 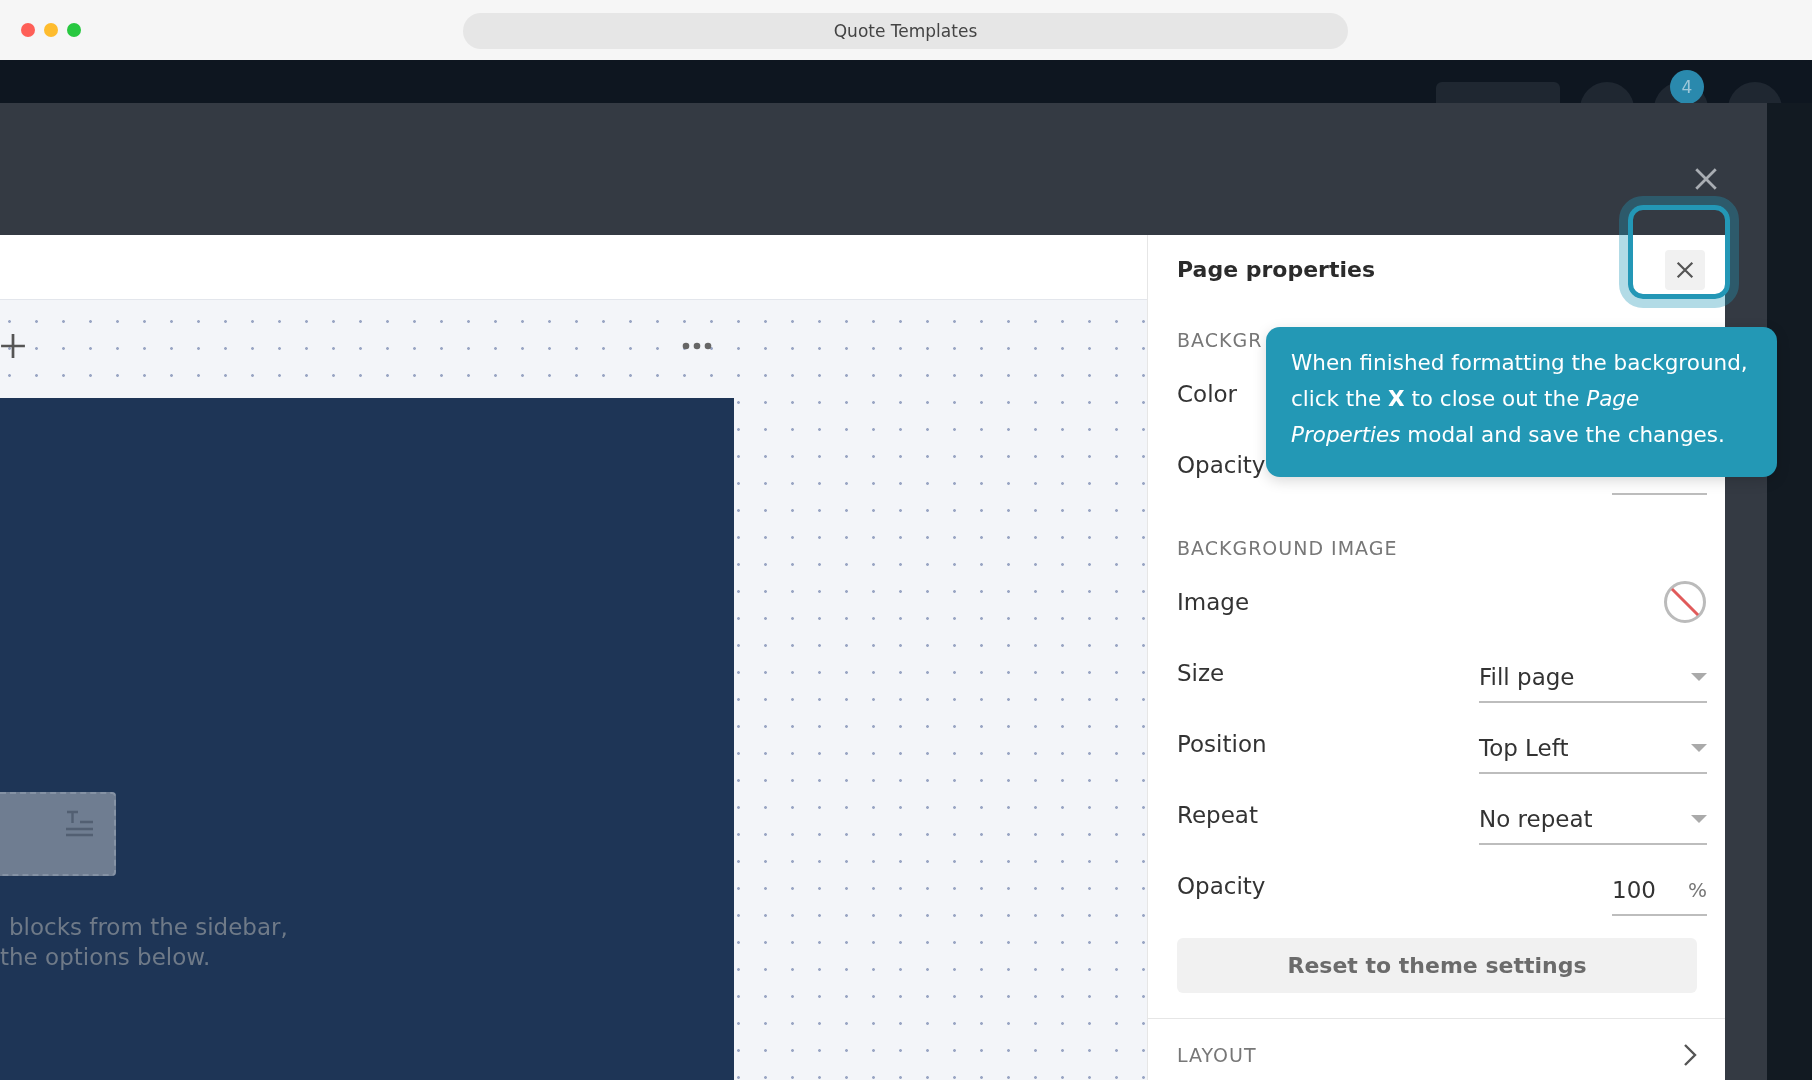 What do you see at coordinates (1217, 815) in the screenshot?
I see `field-label: Repeat` at bounding box center [1217, 815].